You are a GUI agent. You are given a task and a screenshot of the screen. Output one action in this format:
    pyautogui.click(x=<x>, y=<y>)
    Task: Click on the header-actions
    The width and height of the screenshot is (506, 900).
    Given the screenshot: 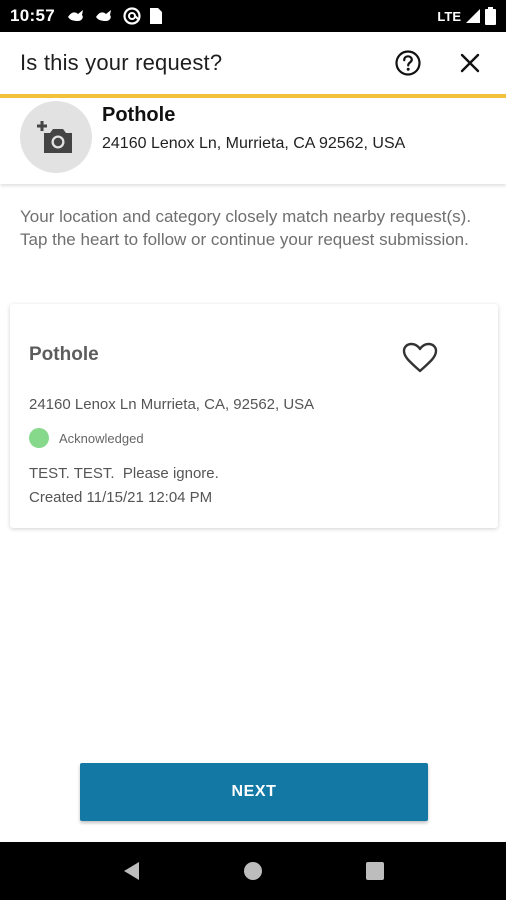 What is the action you would take?
    pyautogui.click(x=439, y=63)
    